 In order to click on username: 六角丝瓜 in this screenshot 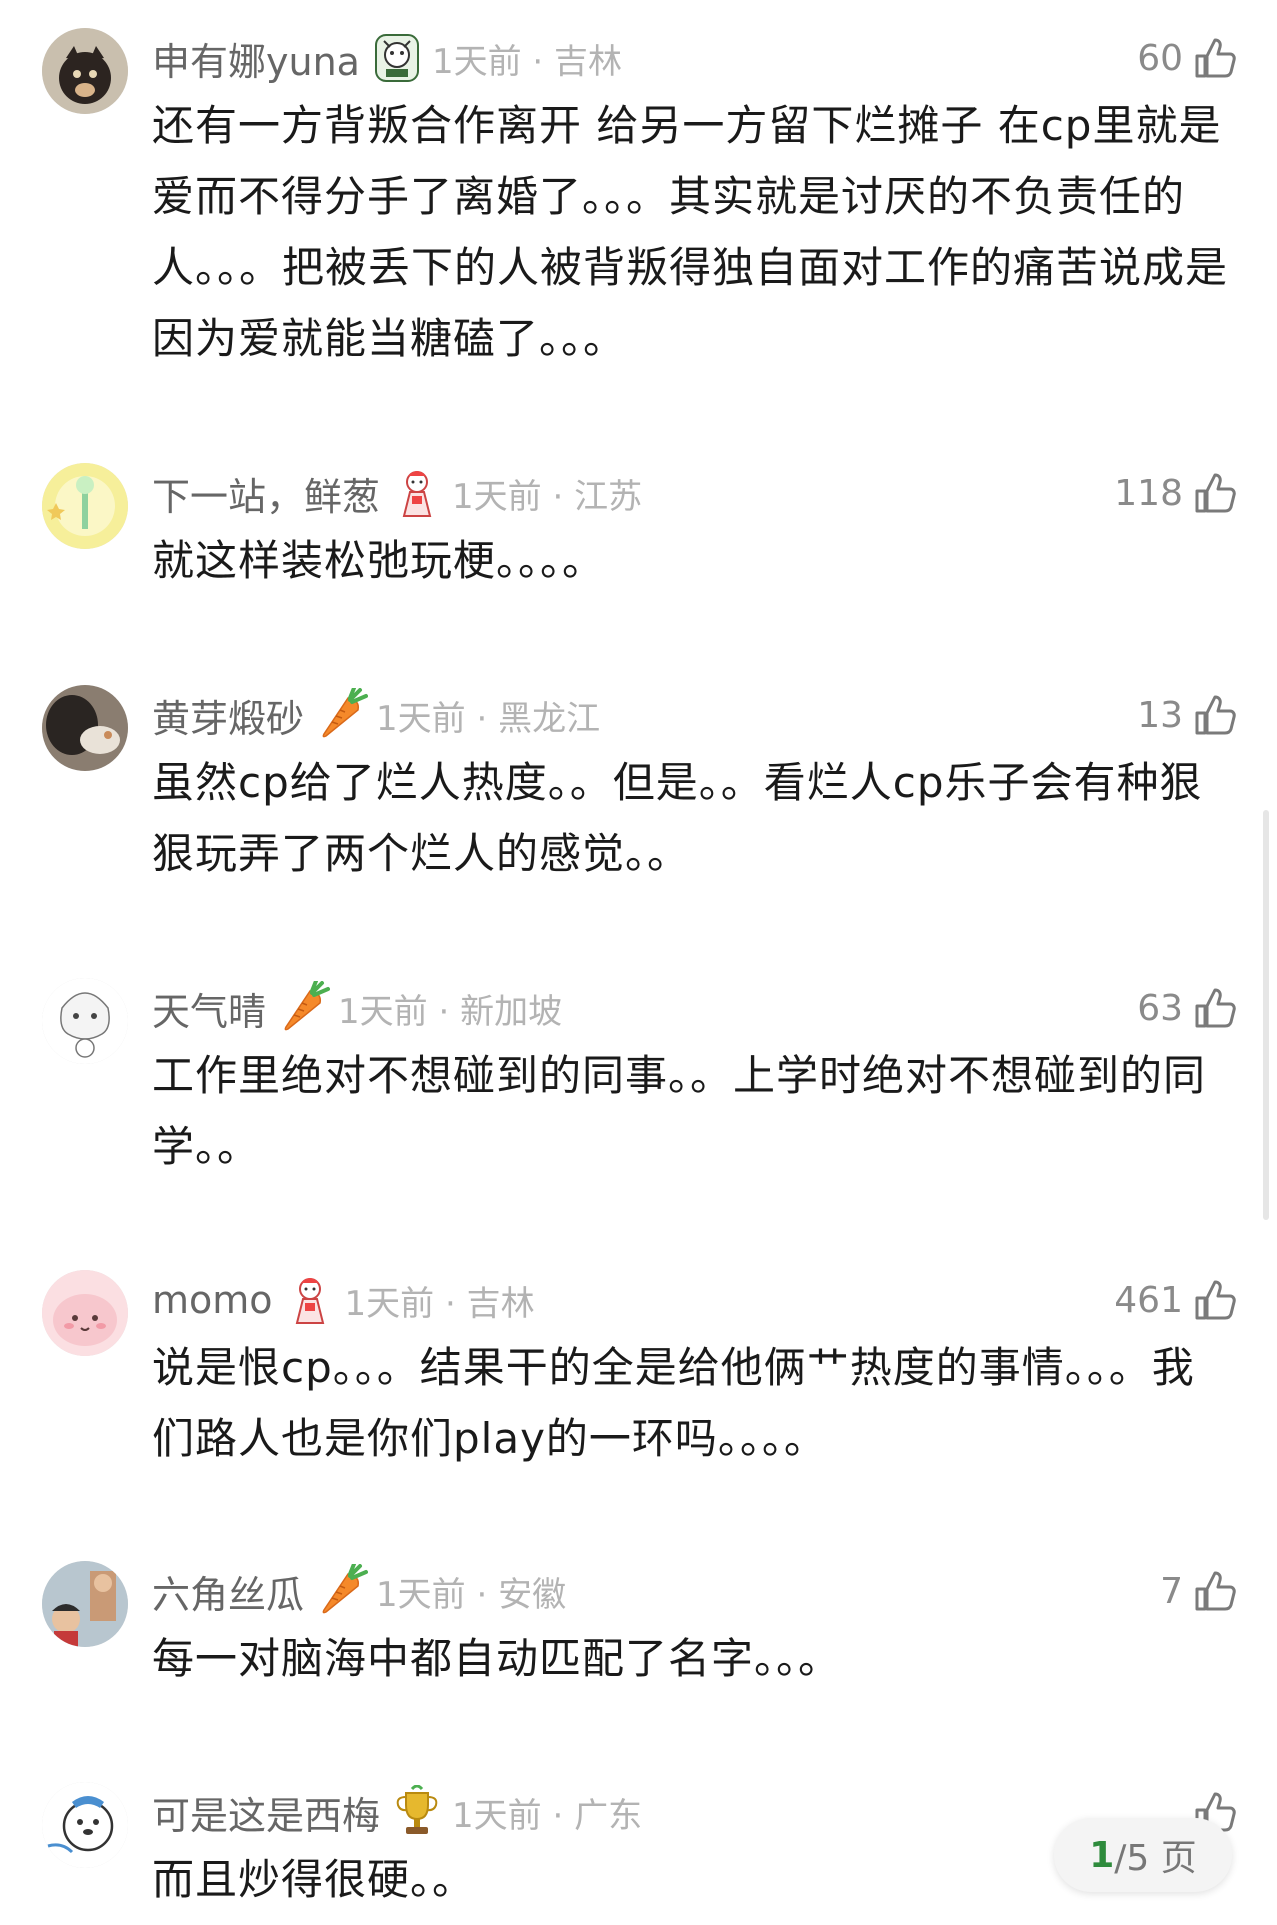, I will do `click(228, 1591)`.